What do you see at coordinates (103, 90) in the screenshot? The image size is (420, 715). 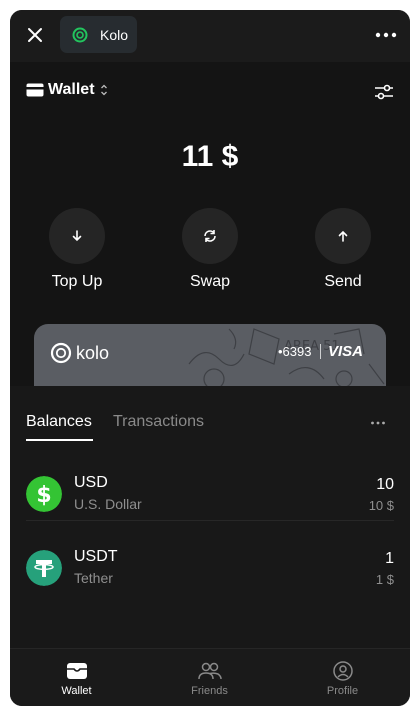 I see `chevron-updown-icon` at bounding box center [103, 90].